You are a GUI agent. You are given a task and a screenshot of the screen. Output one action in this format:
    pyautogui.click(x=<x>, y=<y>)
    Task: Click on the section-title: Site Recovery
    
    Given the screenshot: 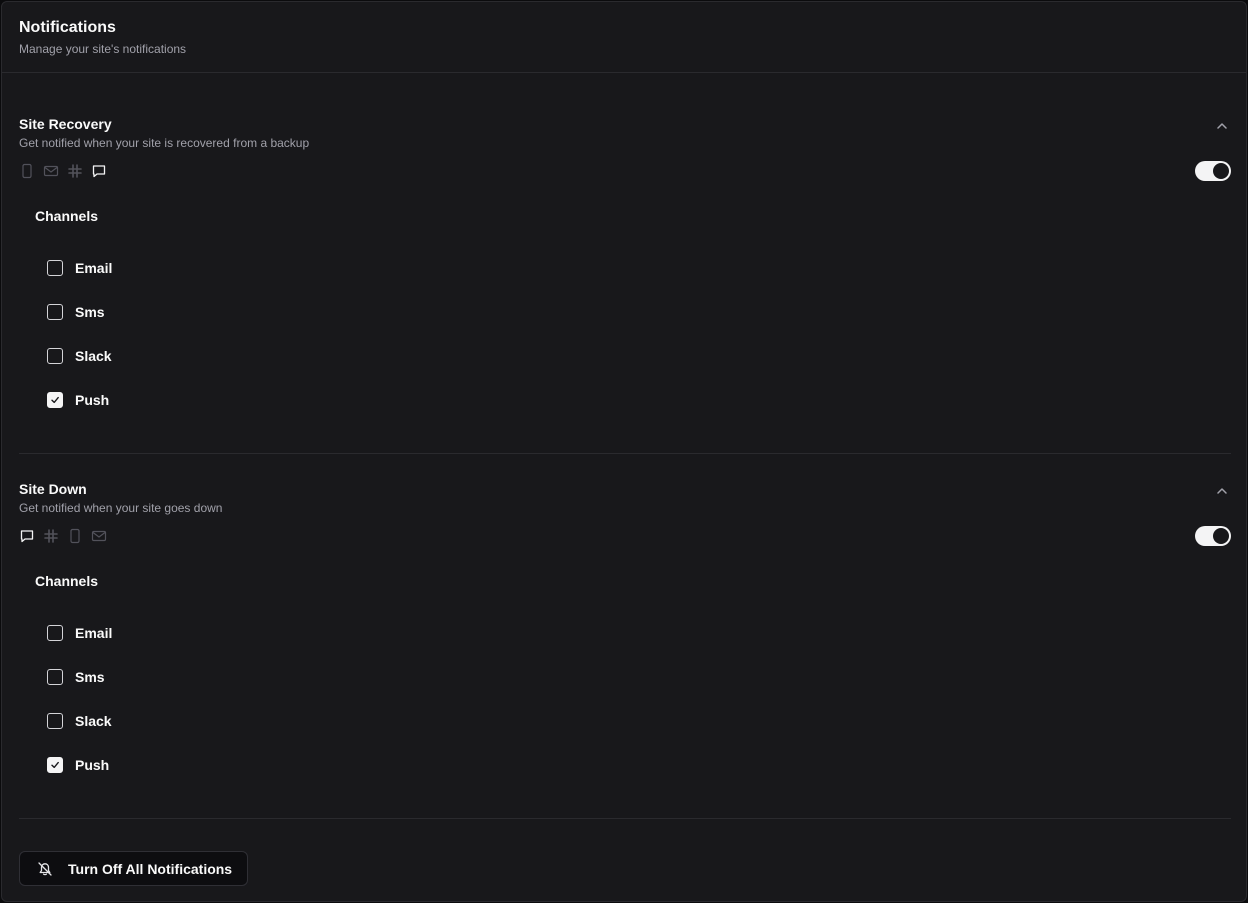 What is the action you would take?
    pyautogui.click(x=65, y=124)
    